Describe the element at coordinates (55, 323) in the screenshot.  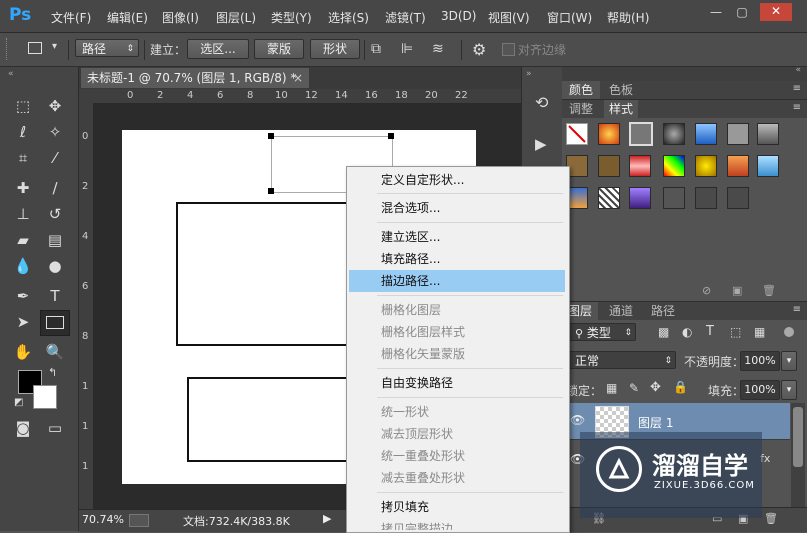
I see `rectangle-tool-icon` at that location.